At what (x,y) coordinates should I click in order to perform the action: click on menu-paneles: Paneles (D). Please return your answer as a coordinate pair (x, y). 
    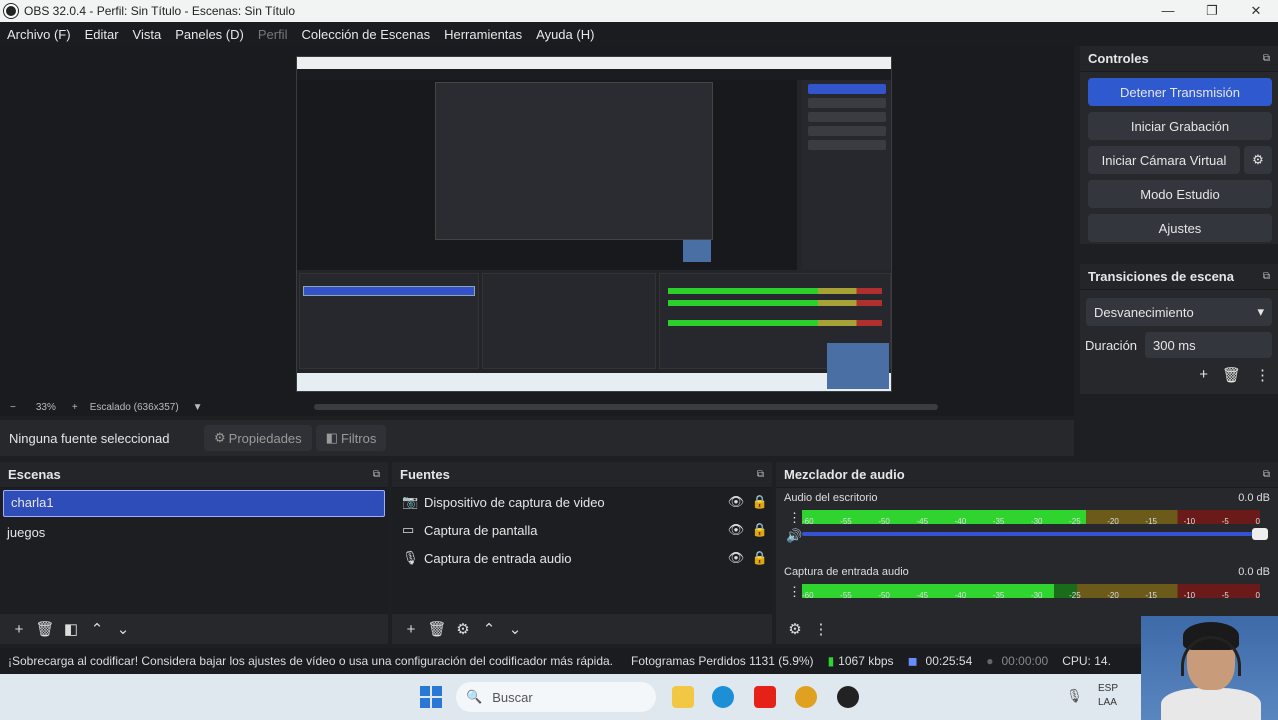
    Looking at the image, I should click on (209, 34).